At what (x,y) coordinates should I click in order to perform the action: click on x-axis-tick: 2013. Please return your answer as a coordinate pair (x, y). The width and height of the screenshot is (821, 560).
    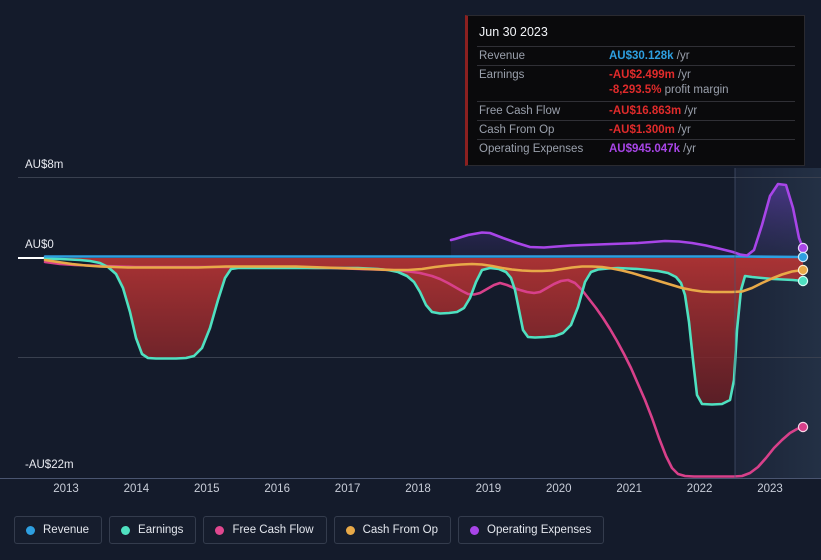
    Looking at the image, I should click on (66, 489).